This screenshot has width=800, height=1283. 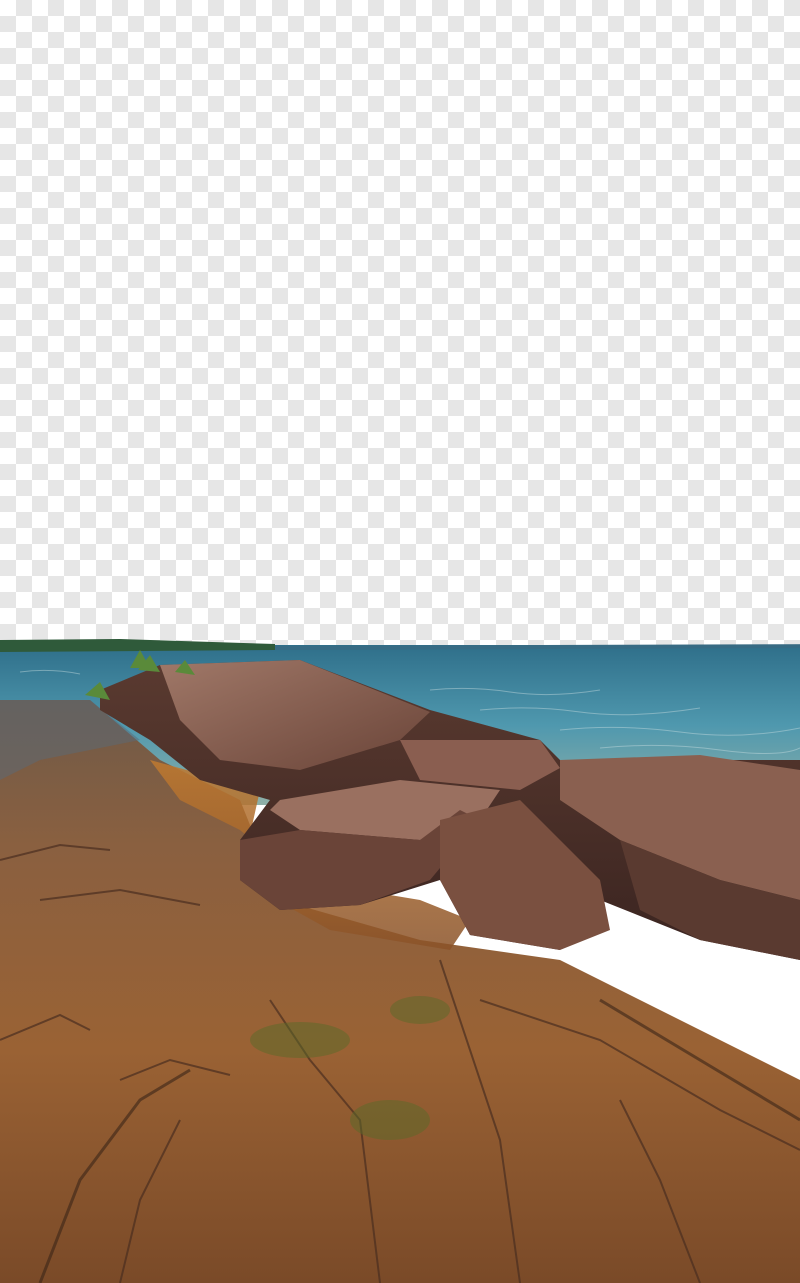 What do you see at coordinates (137, 645) in the screenshot?
I see `distant-shoreline` at bounding box center [137, 645].